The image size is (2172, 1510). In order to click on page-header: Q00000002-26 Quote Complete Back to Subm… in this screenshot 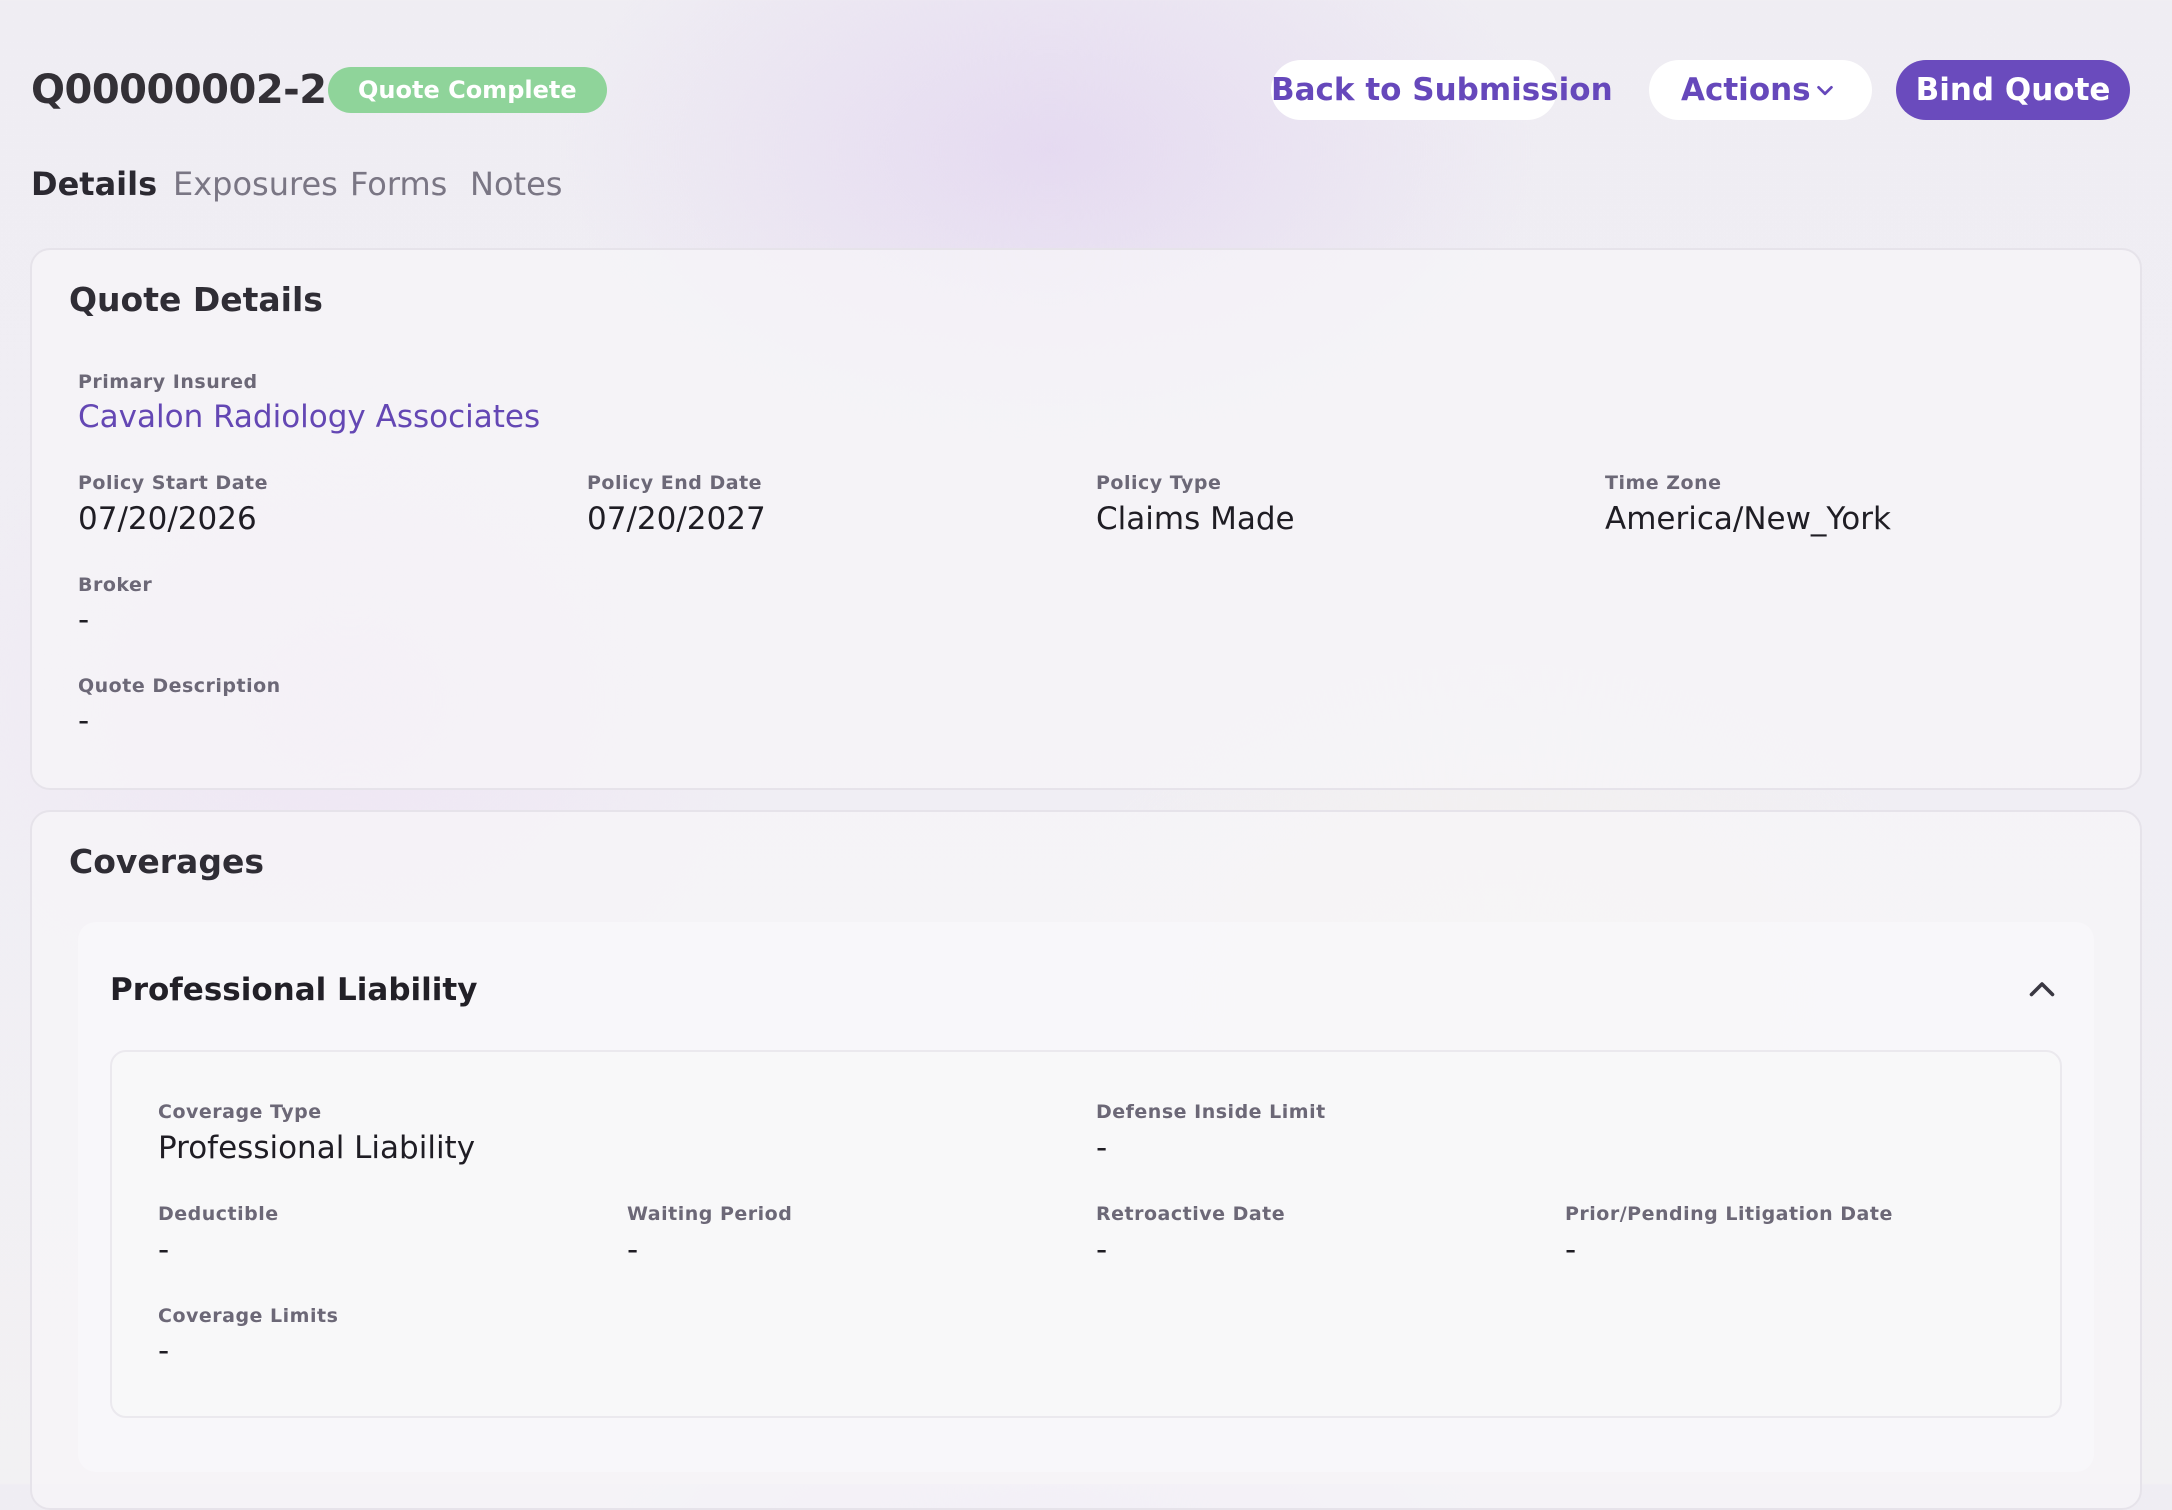, I will do `click(1081, 90)`.